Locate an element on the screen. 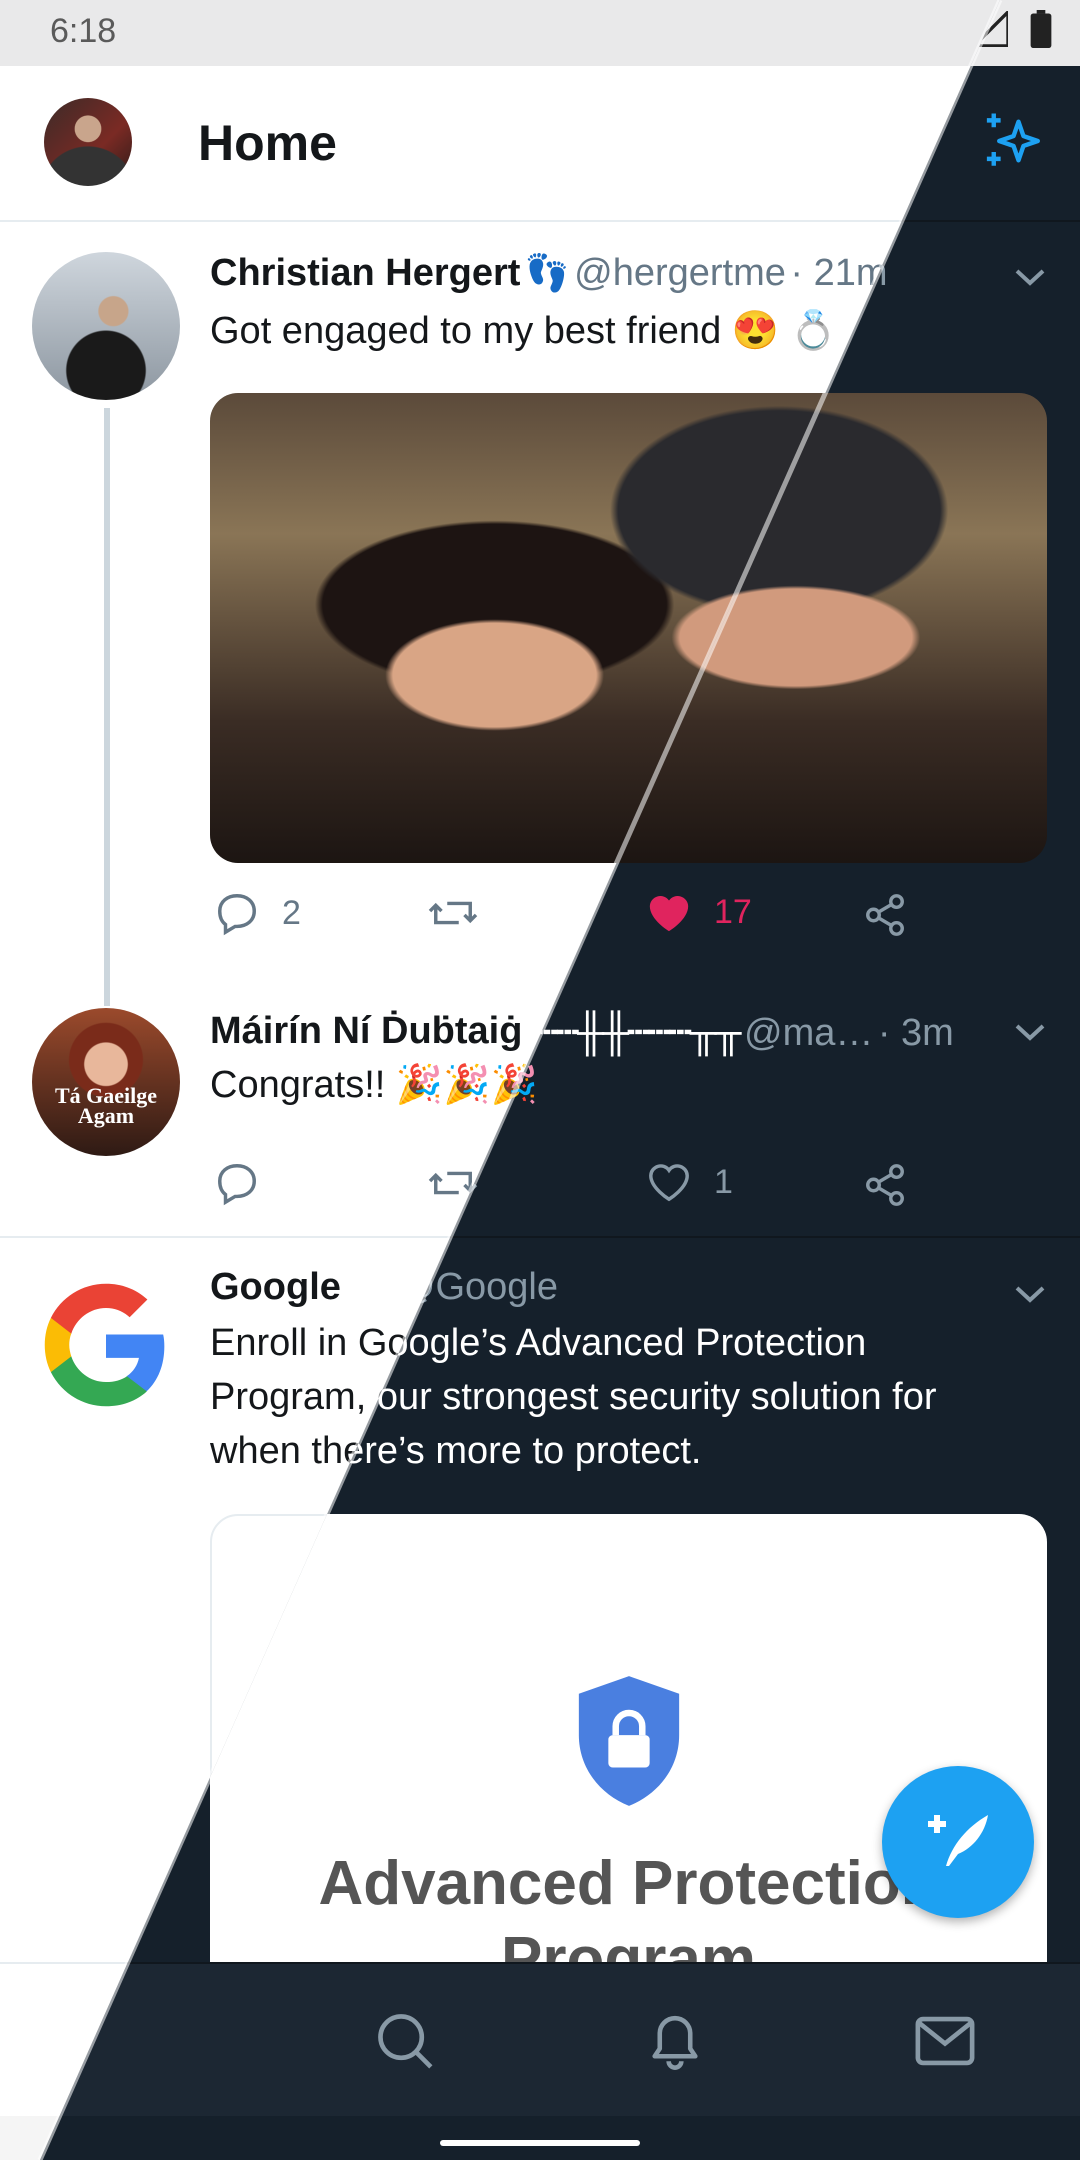 The width and height of the screenshot is (1080, 2160). tweet-author-name: Máirín Ní Ḋuḃtaiġ is located at coordinates (366, 1031).